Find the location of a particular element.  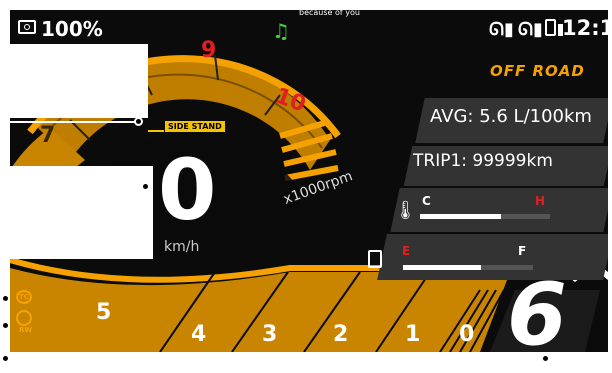

tach-label-3: 3 is located at coordinates (270, 334).